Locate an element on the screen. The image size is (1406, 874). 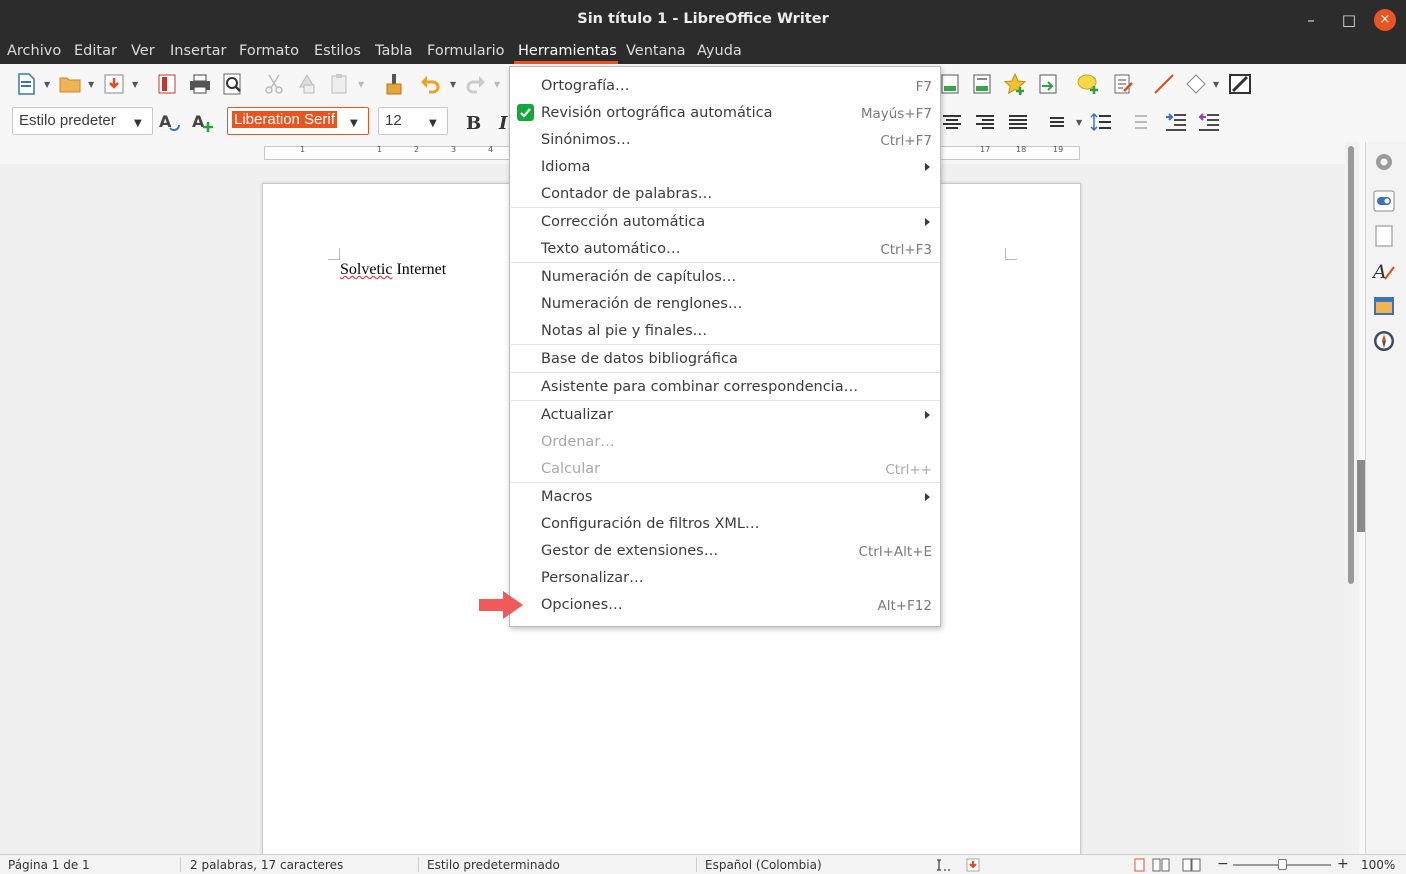
clone-formatting-icon is located at coordinates (394, 84).